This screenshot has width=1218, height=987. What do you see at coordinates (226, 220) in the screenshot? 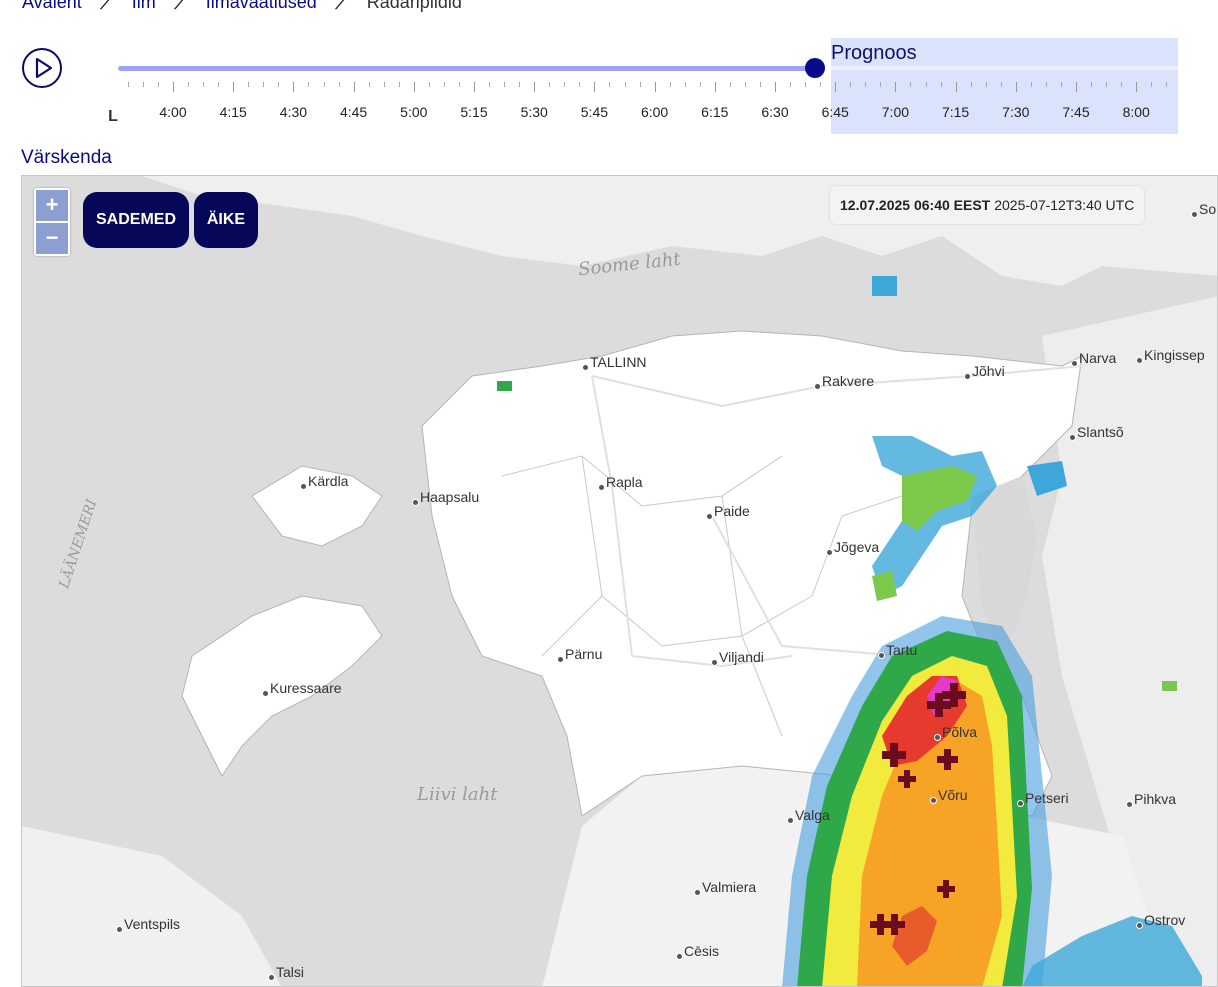
I see `layer-lightning-button: ÄIKE` at bounding box center [226, 220].